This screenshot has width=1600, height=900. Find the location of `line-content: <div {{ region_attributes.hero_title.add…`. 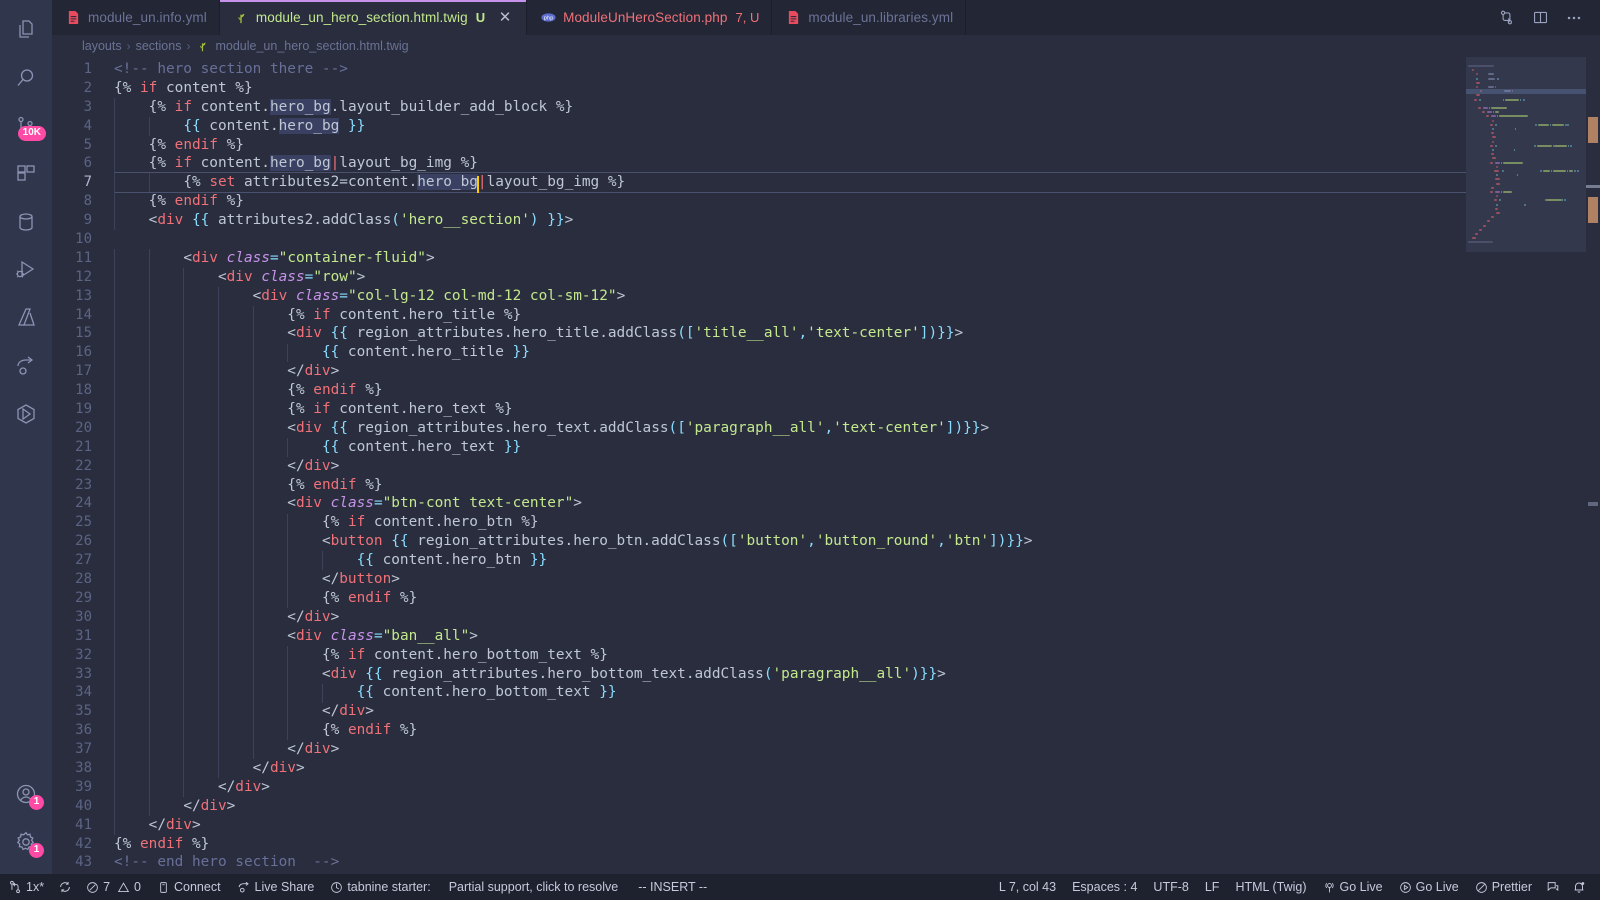

line-content: <div {{ region_attributes.hero_title.add… is located at coordinates (790, 333).